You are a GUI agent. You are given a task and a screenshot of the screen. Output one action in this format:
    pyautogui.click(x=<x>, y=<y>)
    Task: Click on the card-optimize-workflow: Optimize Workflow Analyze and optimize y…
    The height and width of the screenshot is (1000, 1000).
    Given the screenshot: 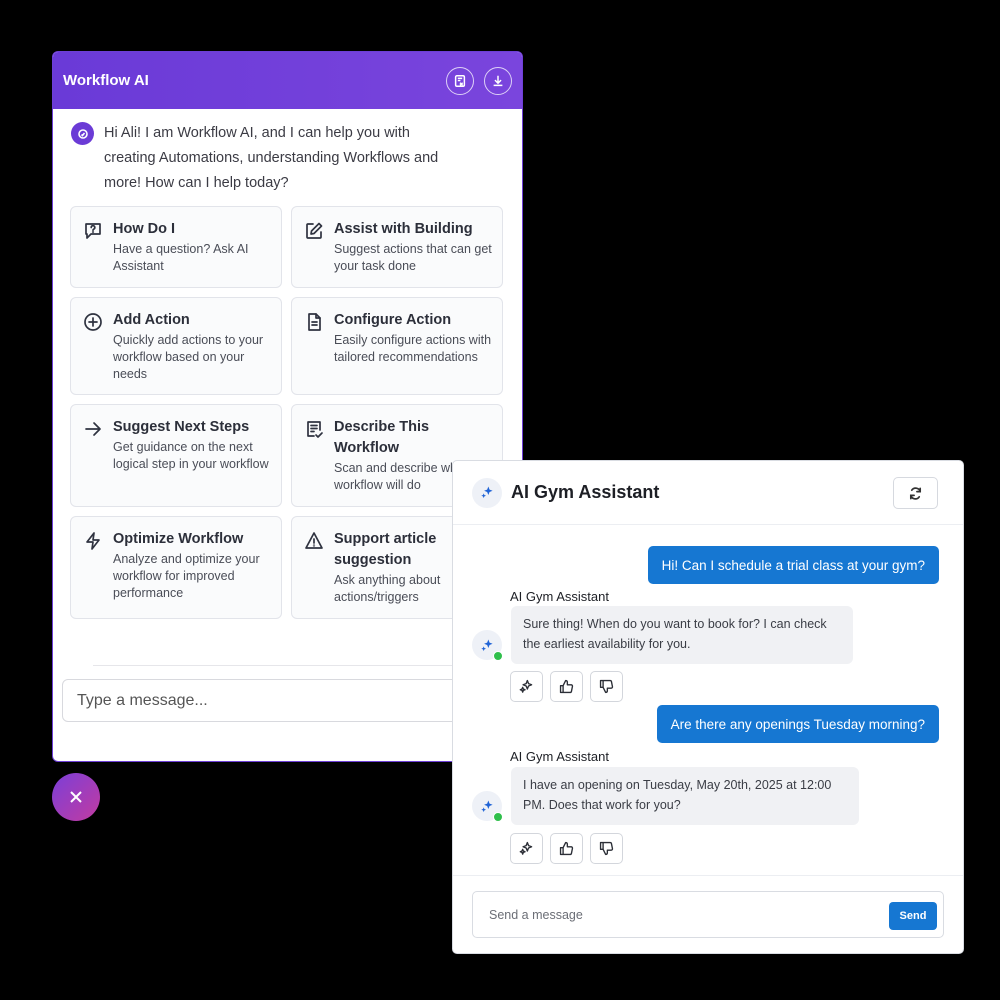 What is the action you would take?
    pyautogui.click(x=176, y=567)
    